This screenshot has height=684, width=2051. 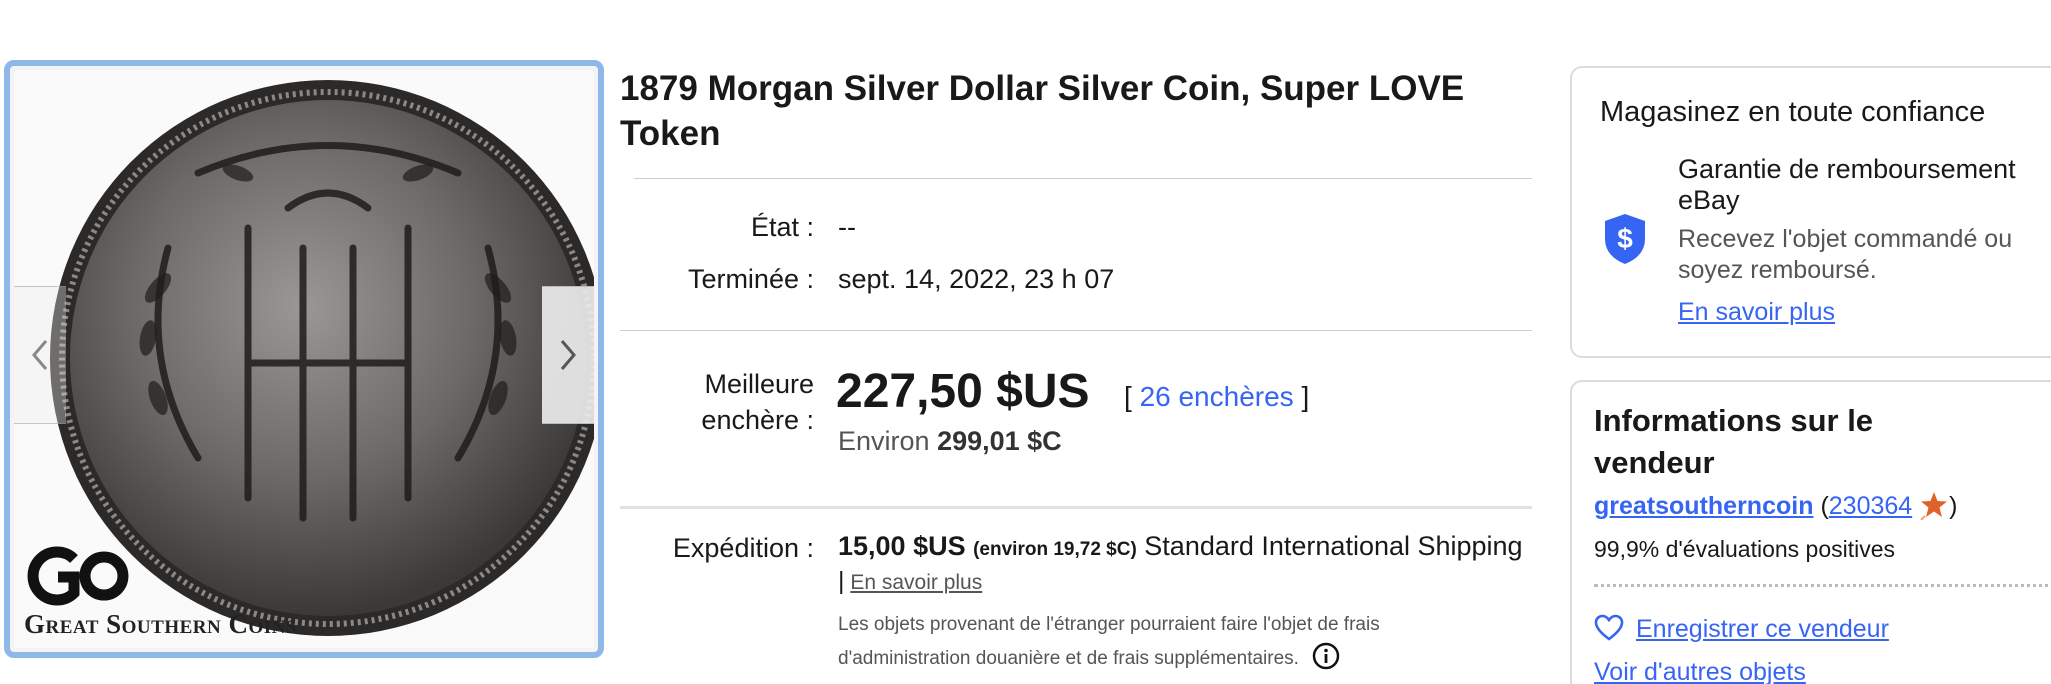 I want to click on ended-value: sept. 14, 2022, 23 h 07, so click(x=976, y=279).